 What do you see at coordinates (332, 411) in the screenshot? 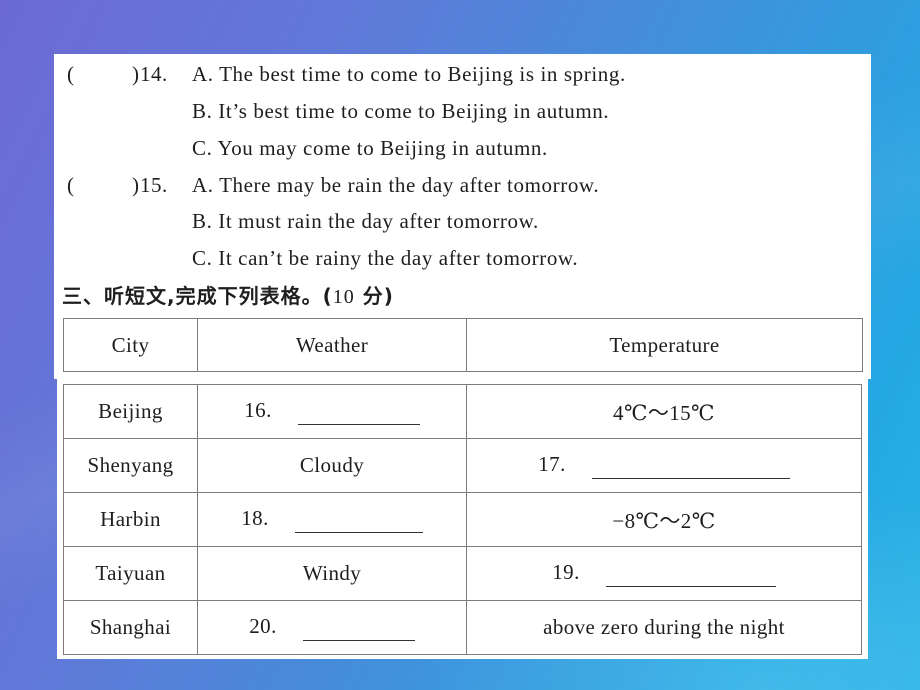
I see `weather-cell: 16.` at bounding box center [332, 411].